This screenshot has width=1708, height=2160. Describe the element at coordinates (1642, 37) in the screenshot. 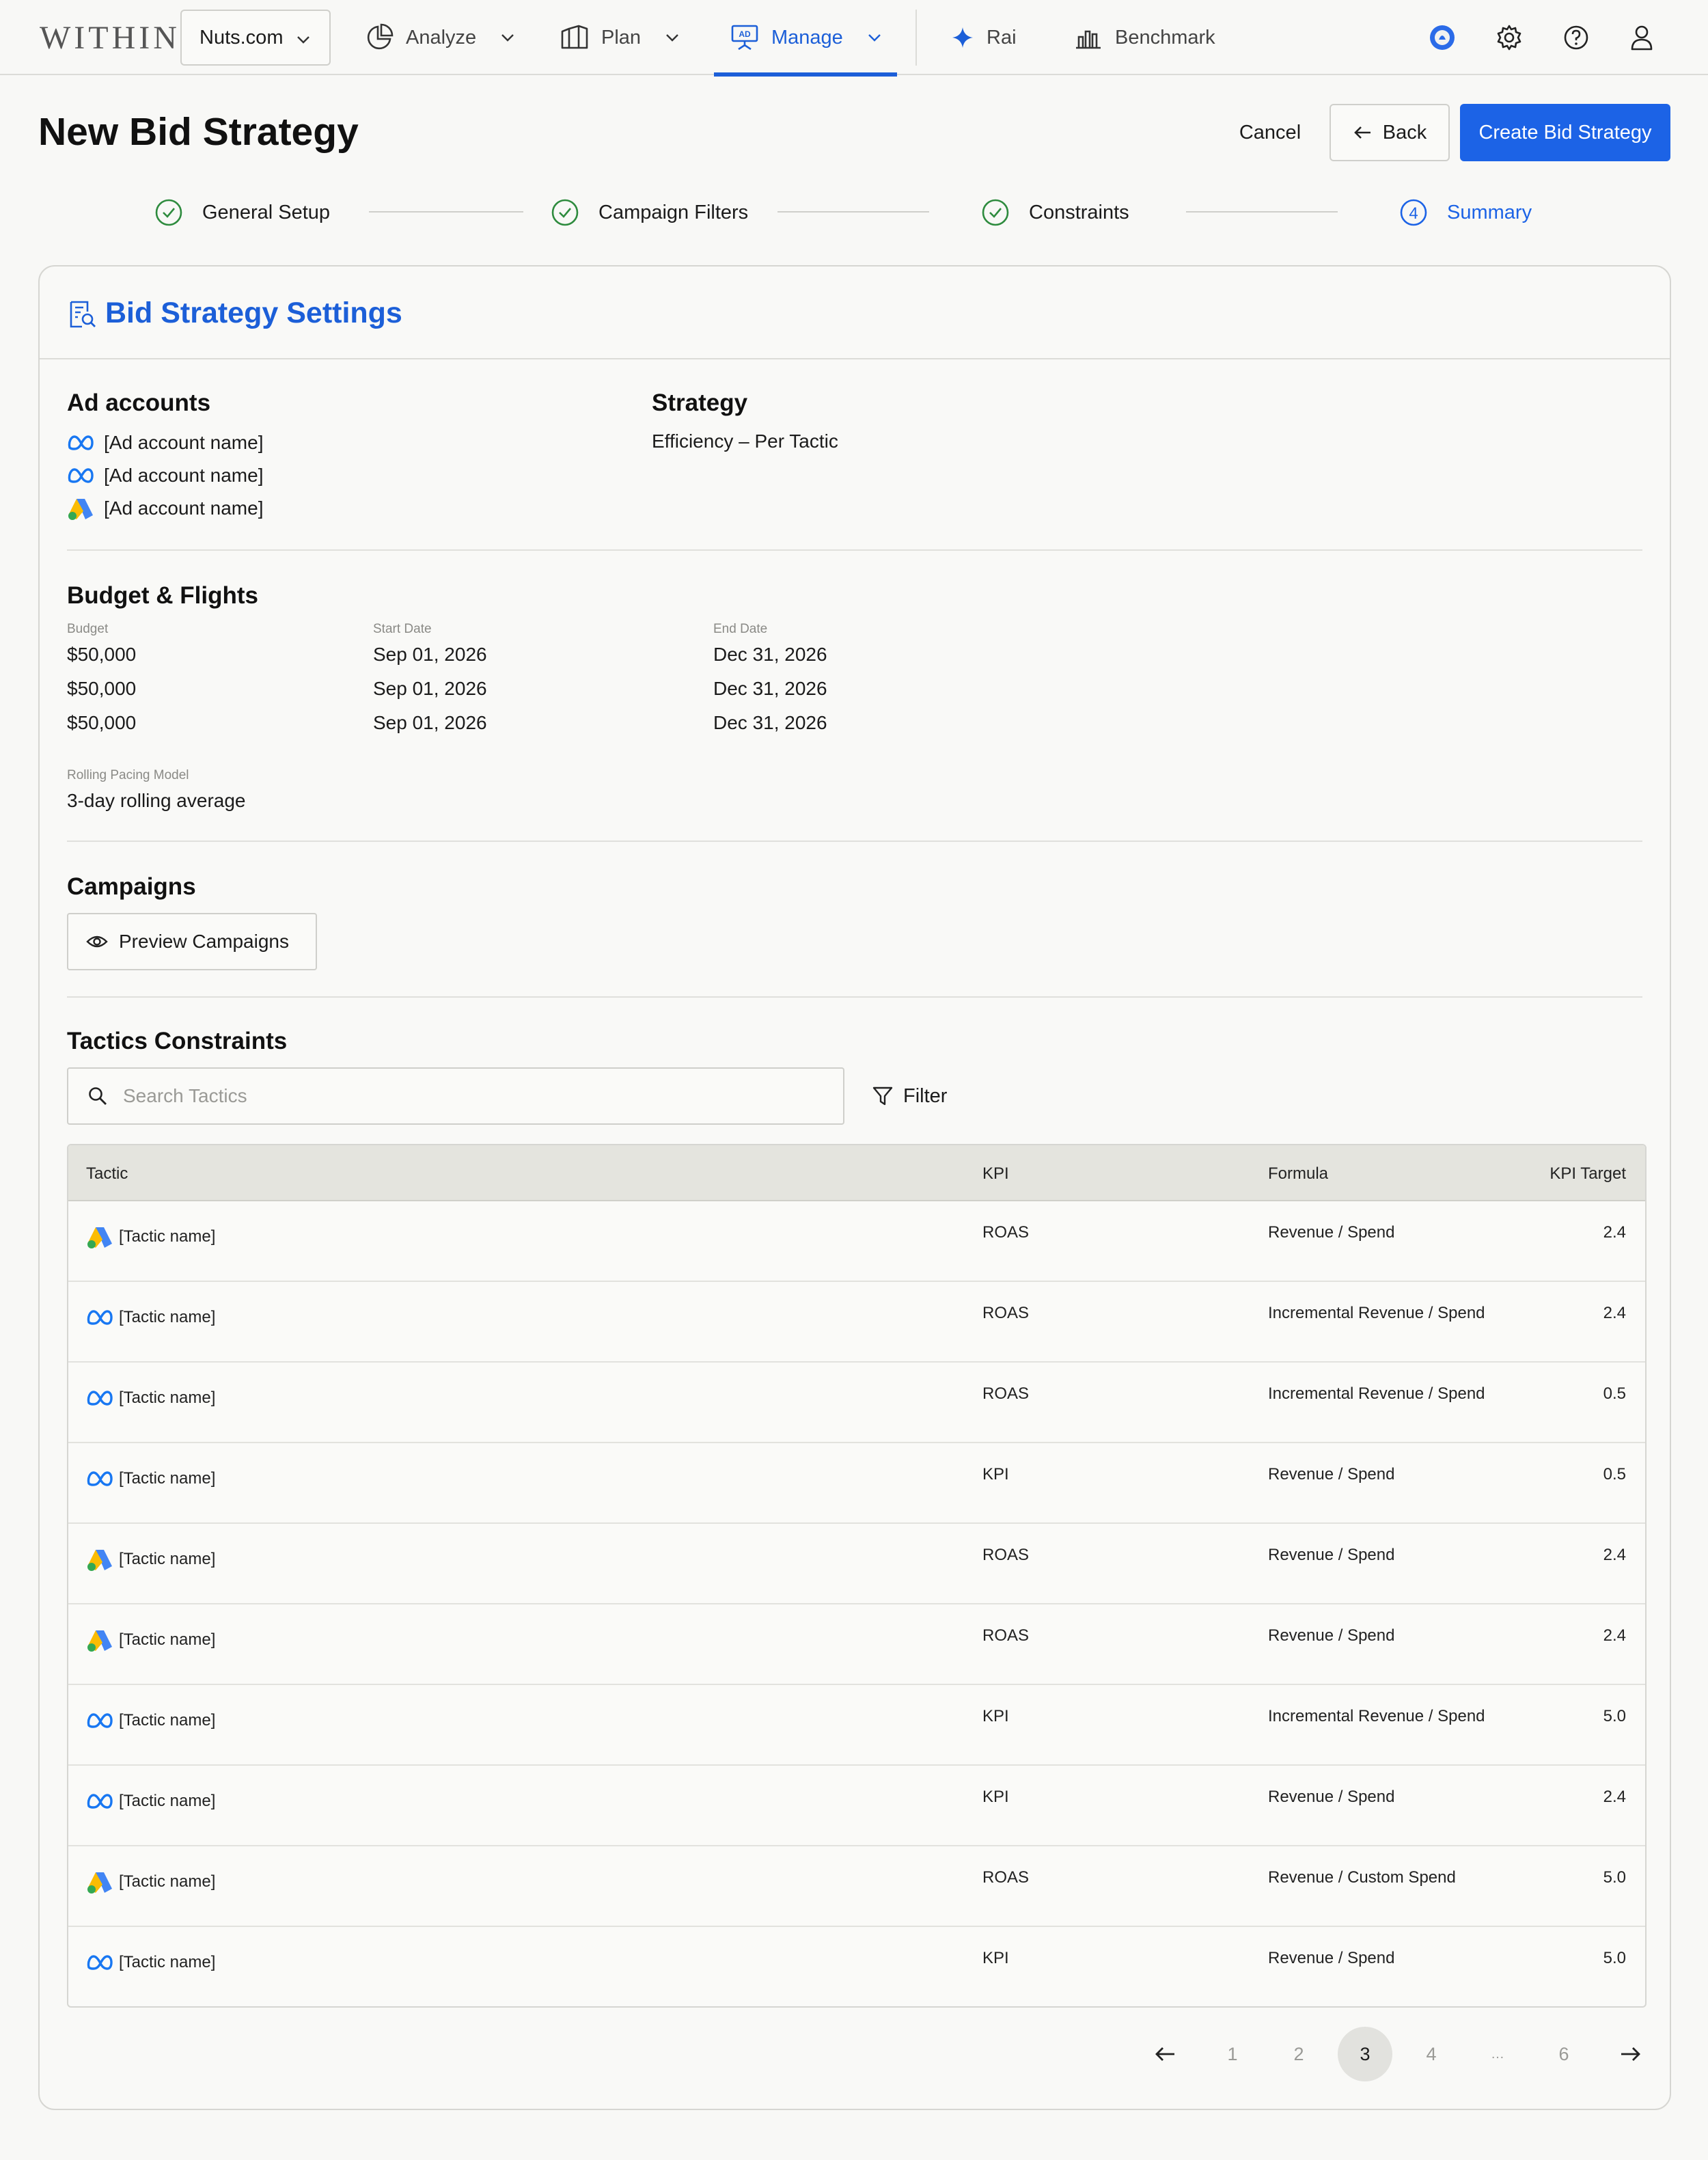

I see `user-icon` at that location.